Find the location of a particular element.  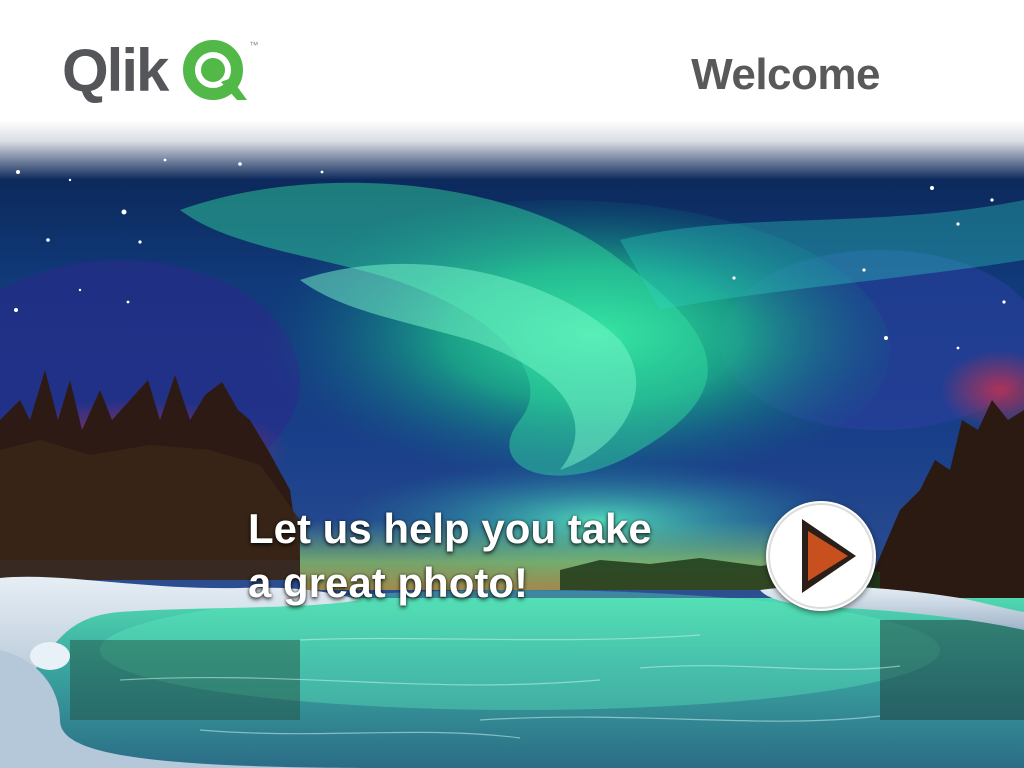

play-button is located at coordinates (821, 556).